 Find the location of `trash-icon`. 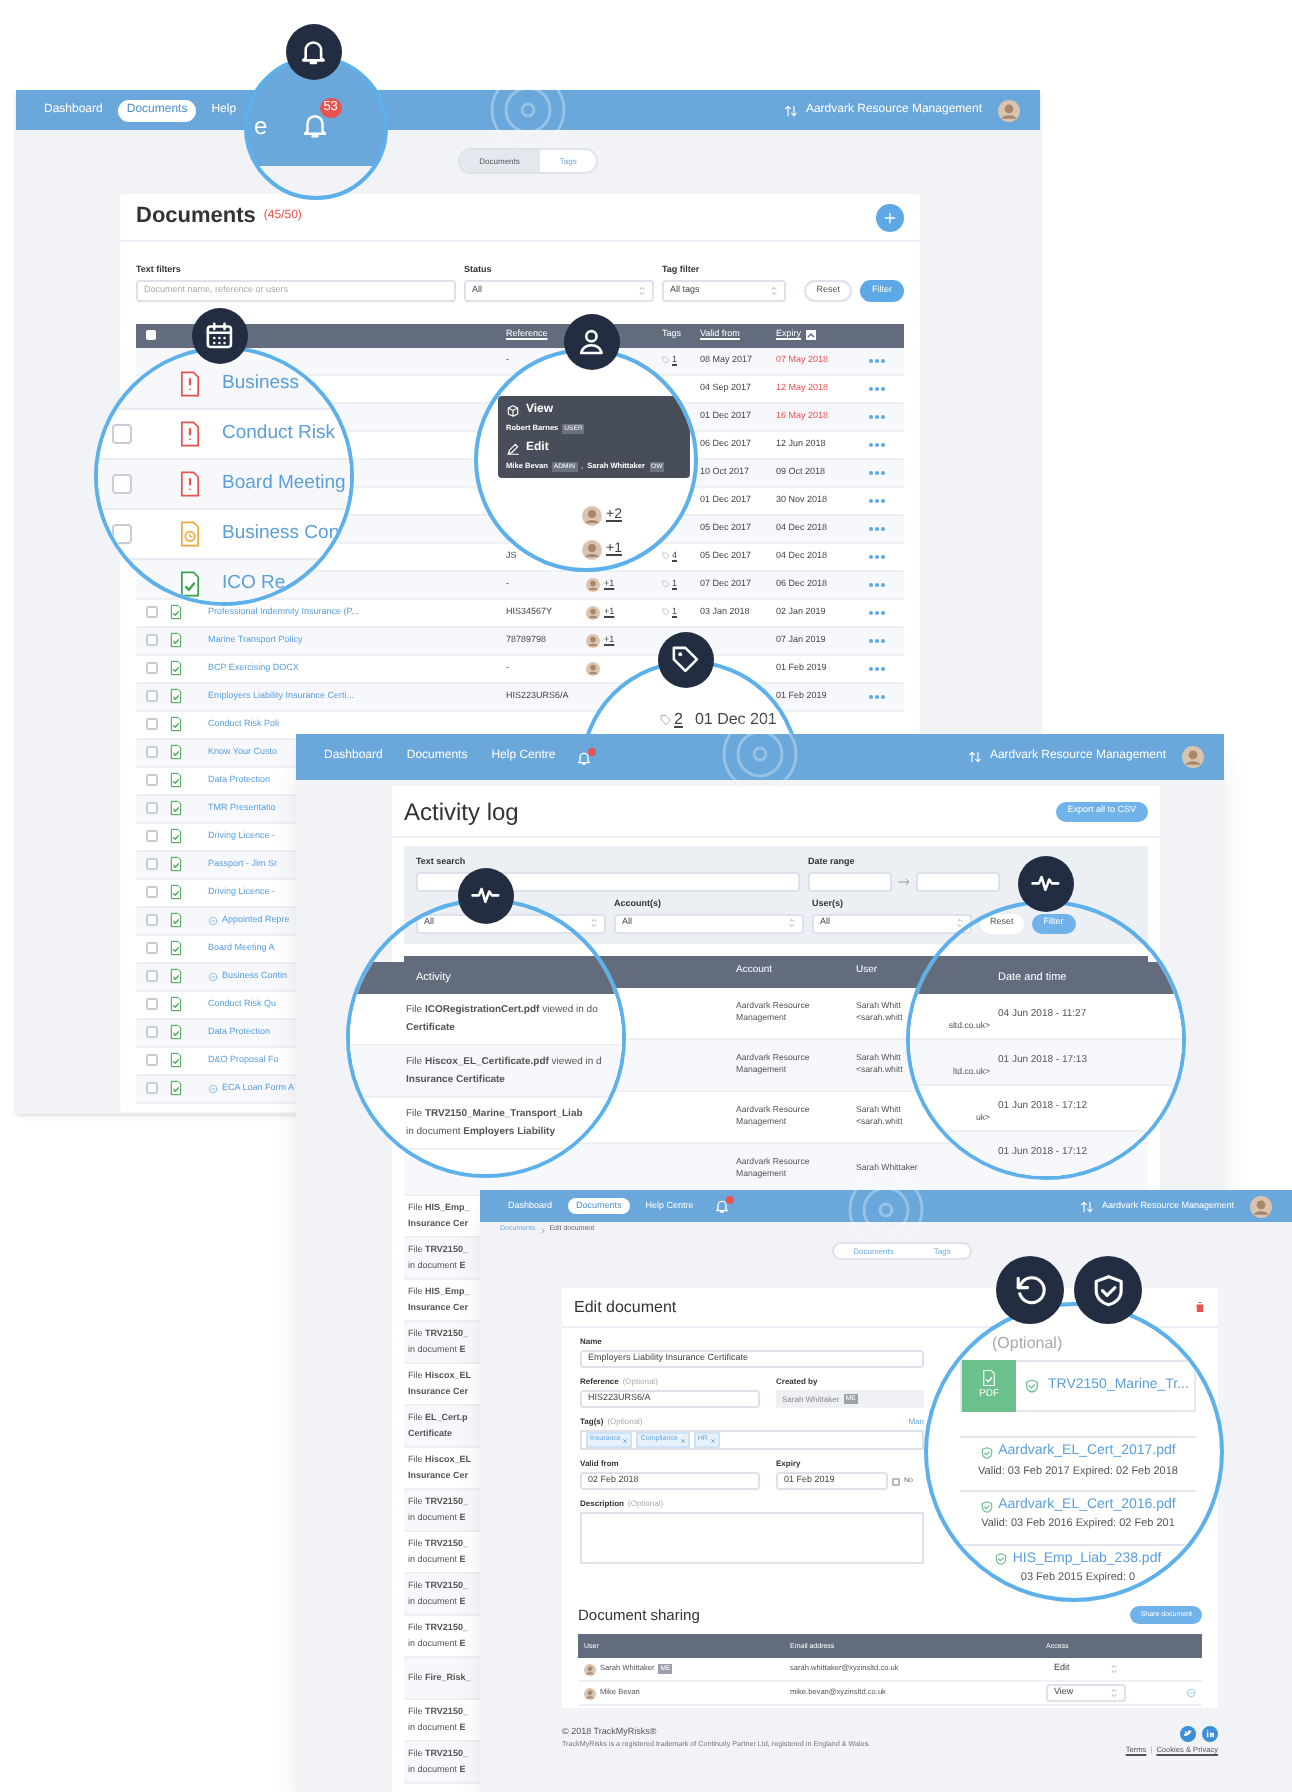

trash-icon is located at coordinates (1200, 1307).